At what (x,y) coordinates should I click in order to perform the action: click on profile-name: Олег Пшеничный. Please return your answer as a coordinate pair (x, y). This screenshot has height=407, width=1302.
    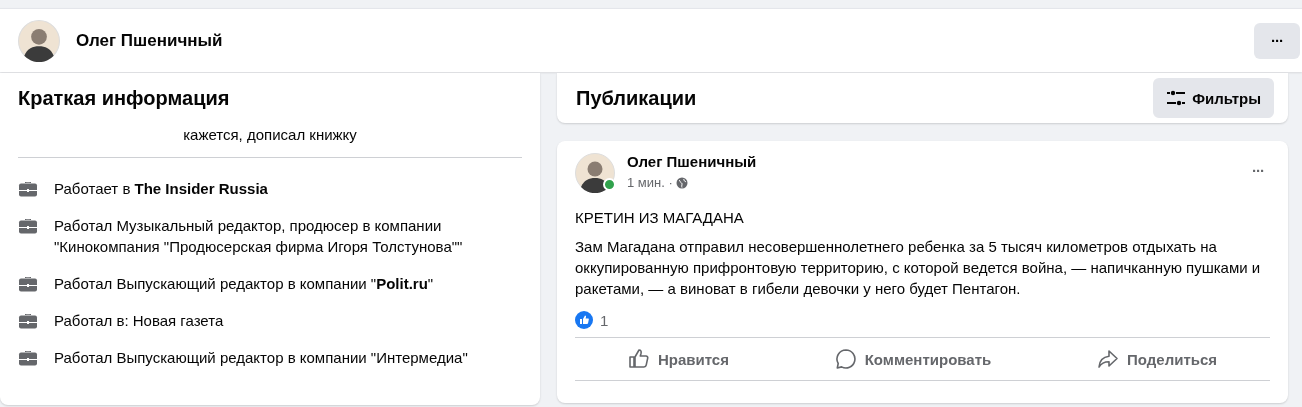
    Looking at the image, I should click on (665, 40).